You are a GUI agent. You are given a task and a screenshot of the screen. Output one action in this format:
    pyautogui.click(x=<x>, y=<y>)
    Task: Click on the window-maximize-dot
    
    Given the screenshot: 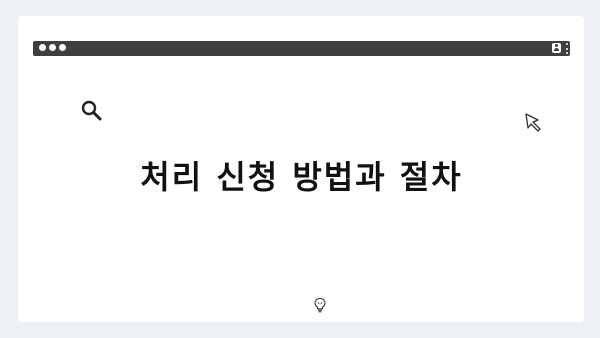 What is the action you would take?
    pyautogui.click(x=62, y=47)
    